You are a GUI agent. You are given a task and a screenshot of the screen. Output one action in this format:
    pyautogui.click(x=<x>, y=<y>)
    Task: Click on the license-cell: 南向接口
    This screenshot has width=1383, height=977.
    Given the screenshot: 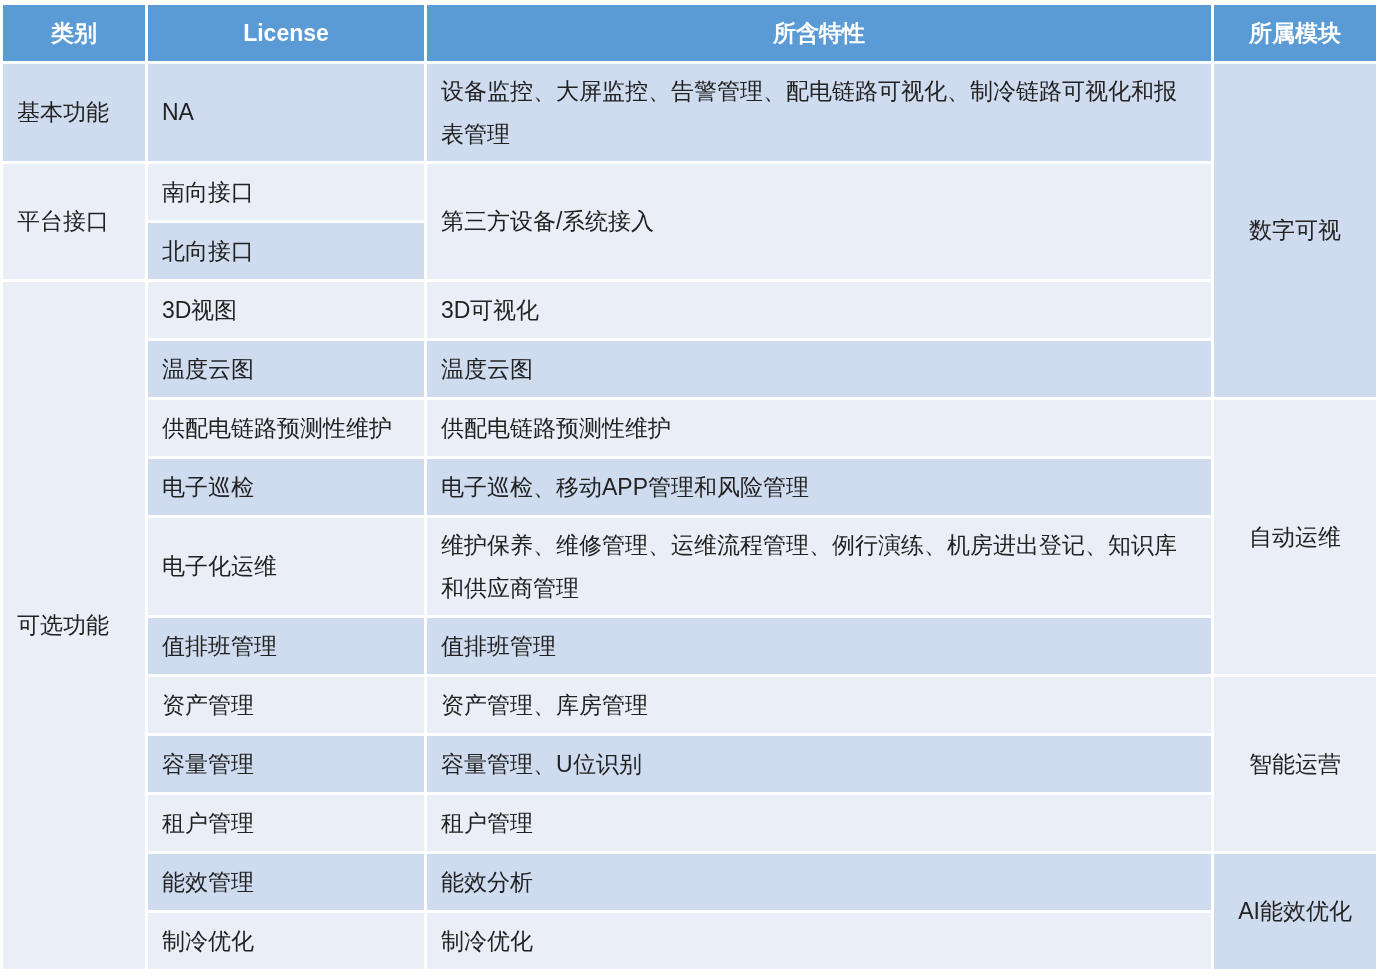 What is the action you would take?
    pyautogui.click(x=286, y=192)
    